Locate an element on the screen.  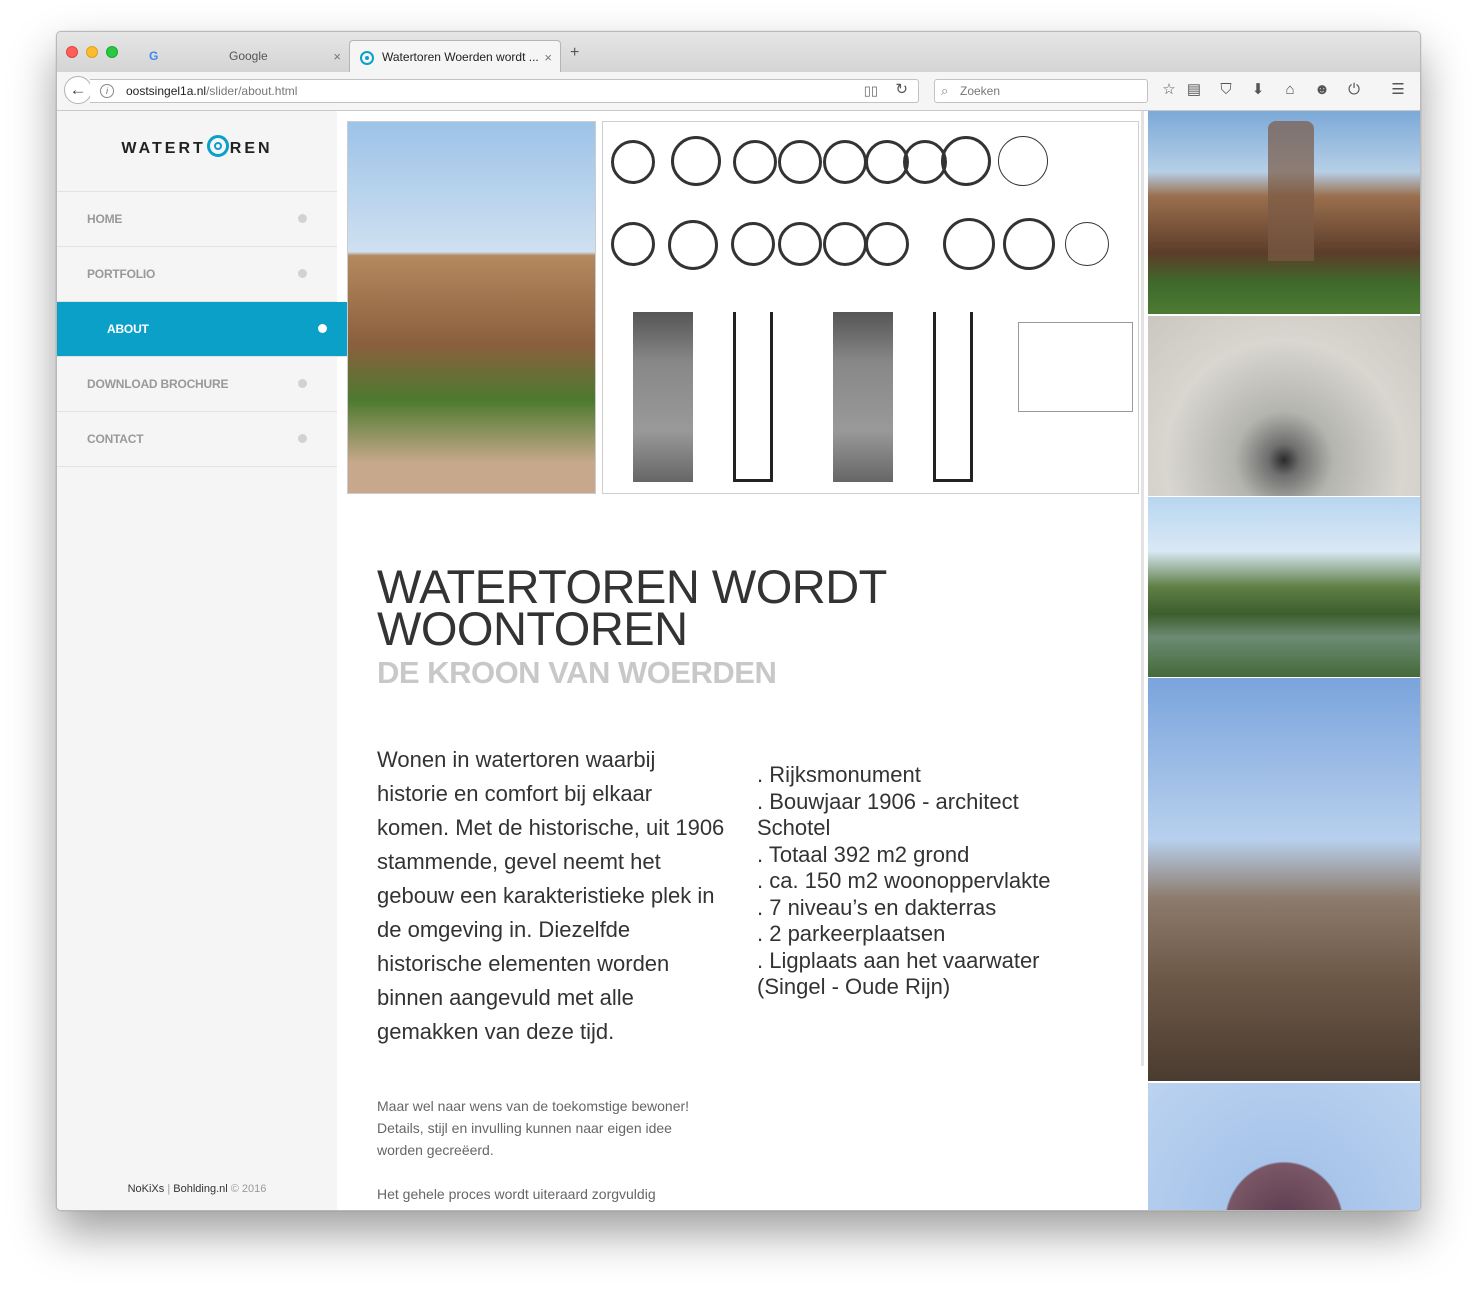
back-icon: ← is located at coordinates (78, 90).